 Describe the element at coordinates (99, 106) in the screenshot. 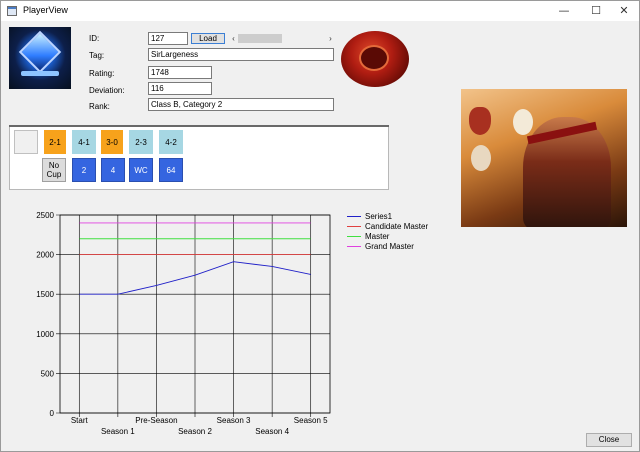

I see `rank-label: Rank:` at that location.